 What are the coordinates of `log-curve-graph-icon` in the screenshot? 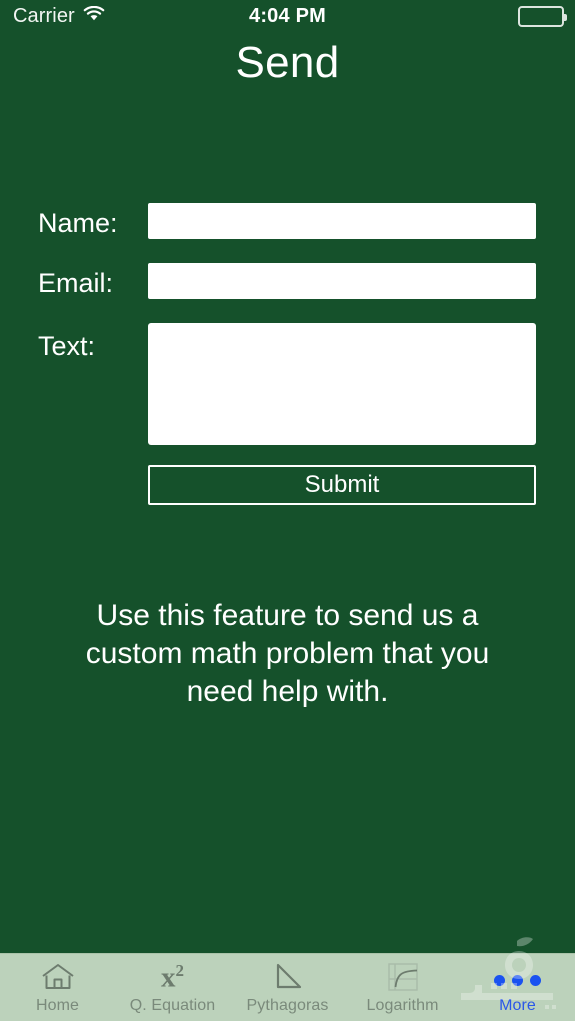 It's located at (403, 977).